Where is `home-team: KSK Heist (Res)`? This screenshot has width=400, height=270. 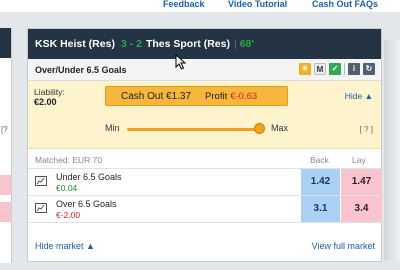
home-team: KSK Heist (Res) is located at coordinates (75, 44).